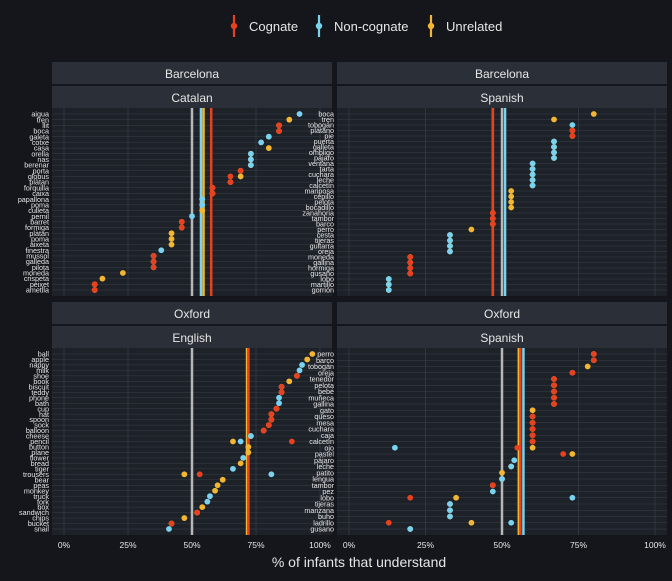  I want to click on legend: Cognate Non-cognate Unrelated, so click(366, 26).